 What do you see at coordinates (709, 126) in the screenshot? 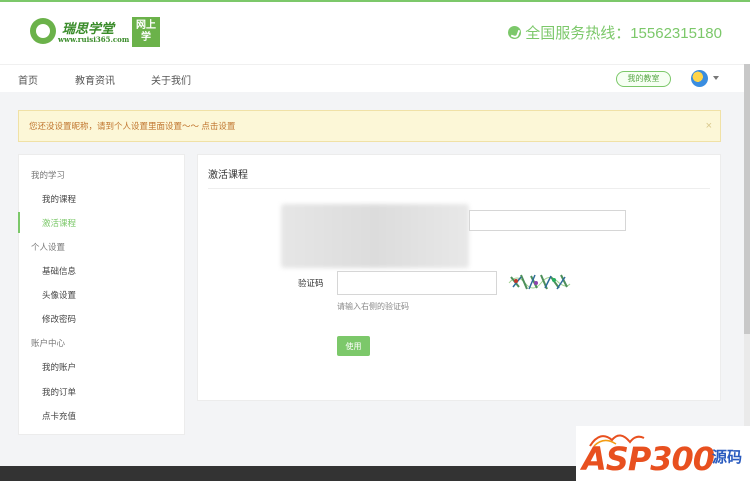
I see `close-icon: ×` at bounding box center [709, 126].